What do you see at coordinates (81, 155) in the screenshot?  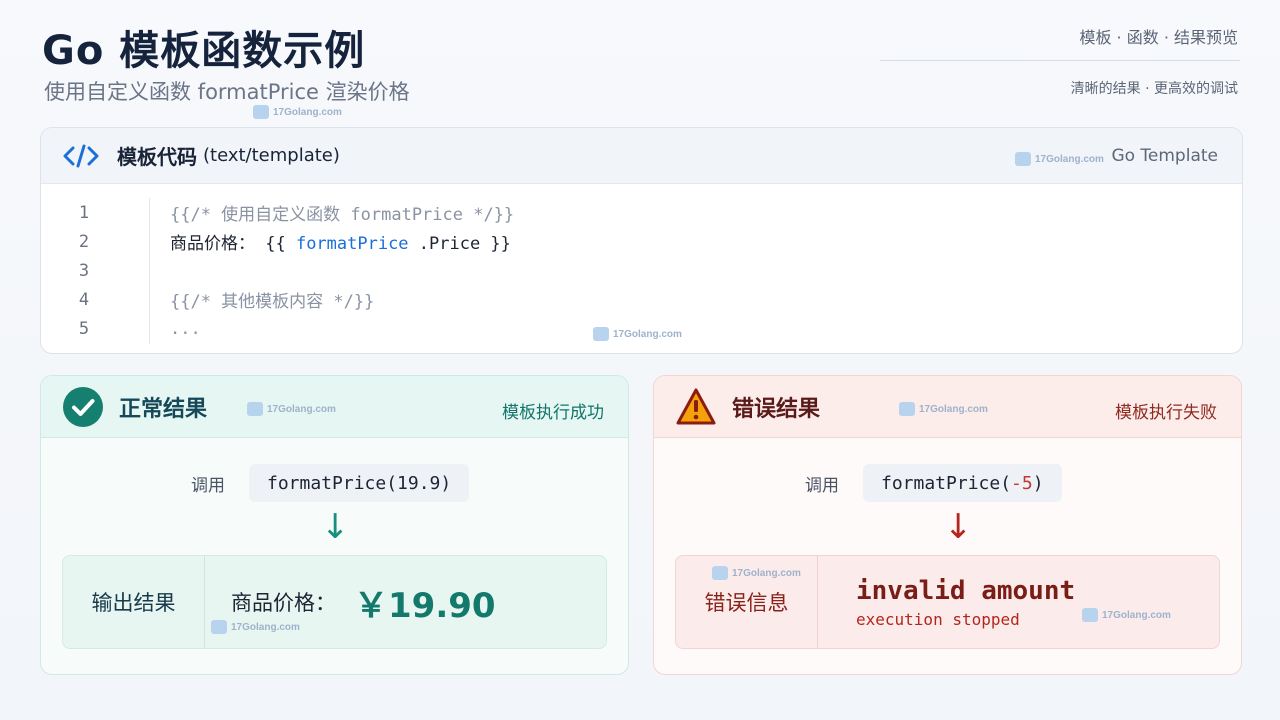 I see `code-brackets-icon` at bounding box center [81, 155].